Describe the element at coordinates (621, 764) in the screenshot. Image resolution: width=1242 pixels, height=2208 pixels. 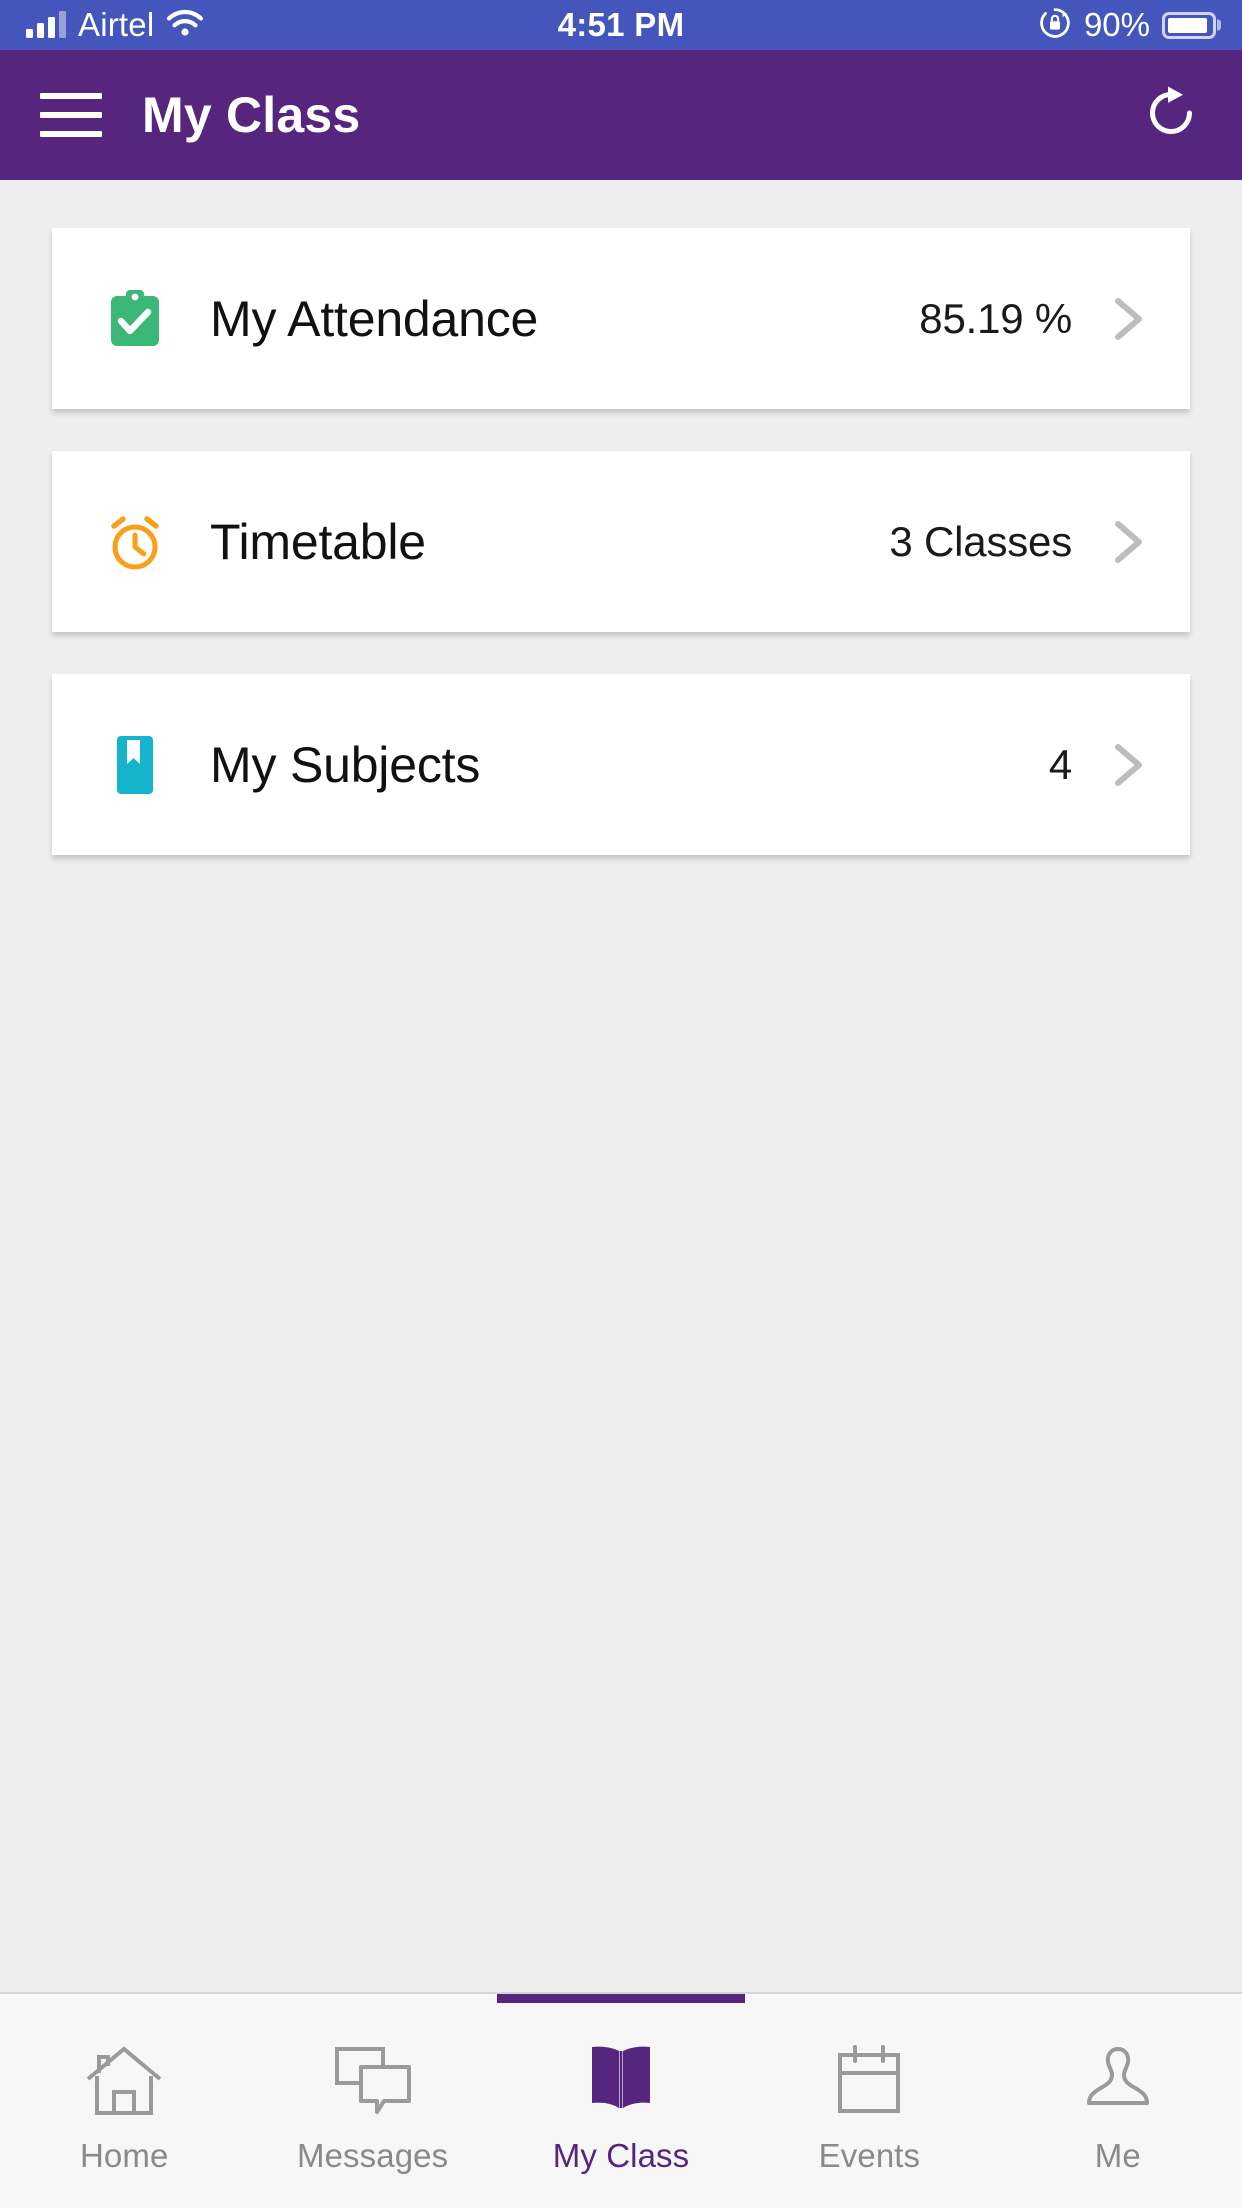
I see `list-item-my-subjects: My Subjects 4` at that location.